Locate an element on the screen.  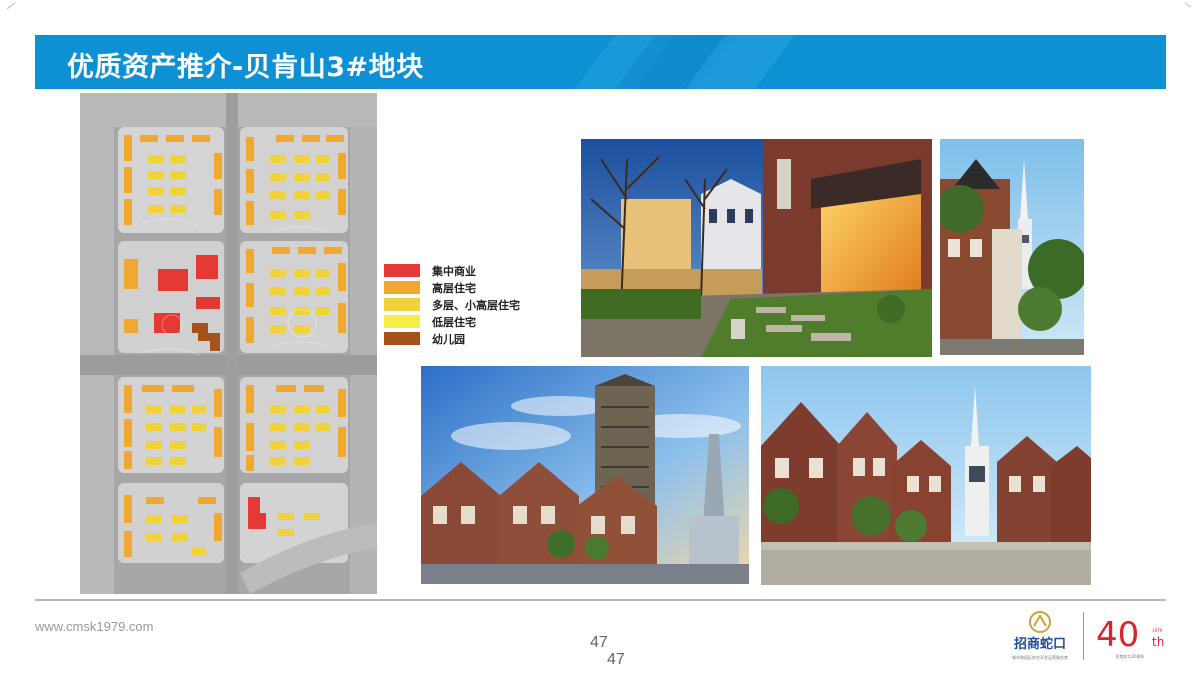
anniversary-logo: 40 1979 th 招商蛇口40周年 is located at coordinates (1130, 637).